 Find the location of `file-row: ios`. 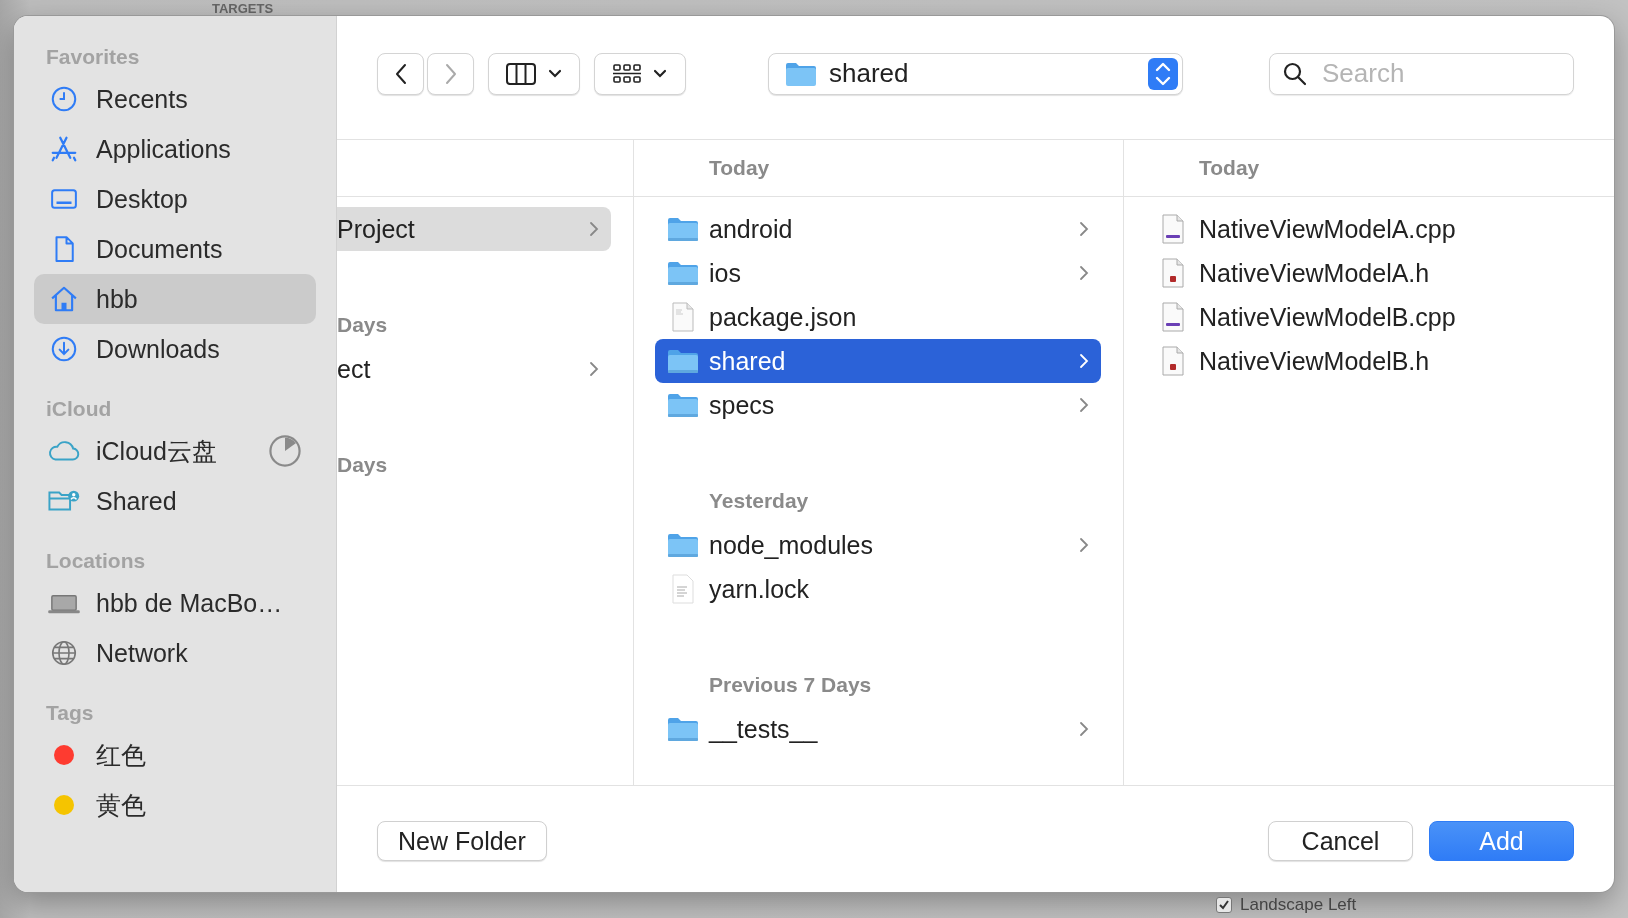

file-row: ios is located at coordinates (878, 273).